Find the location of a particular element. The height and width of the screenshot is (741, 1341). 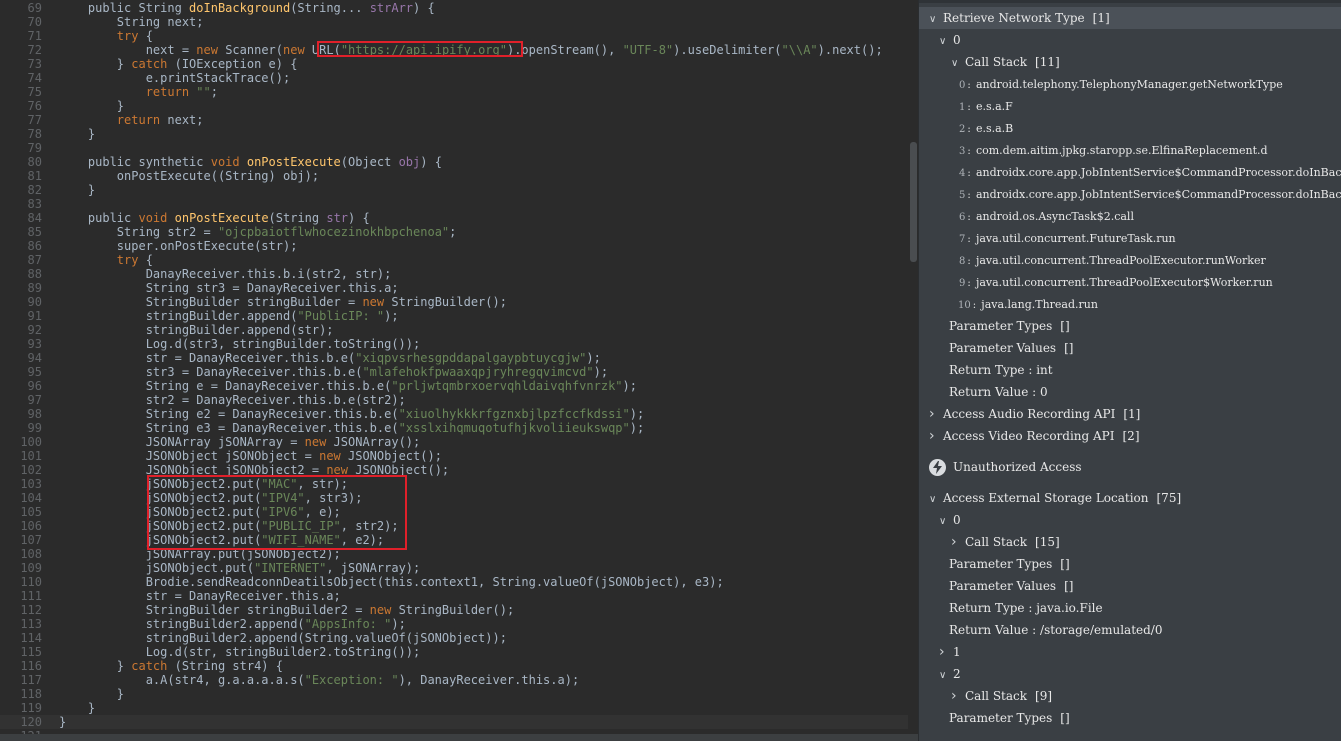

code-line: 87 try { is located at coordinates (454, 260).